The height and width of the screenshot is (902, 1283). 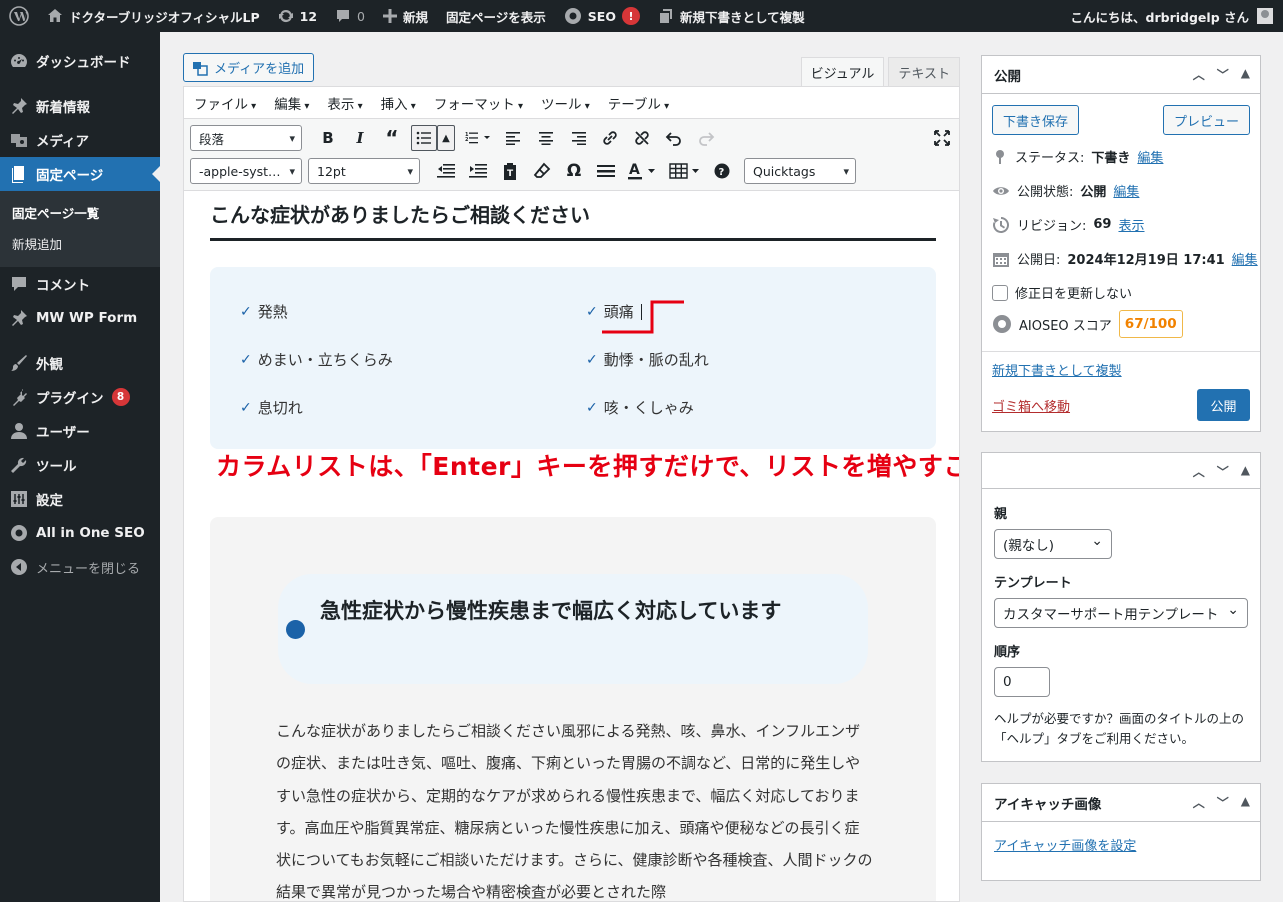 I want to click on menu-aioseo: All in One SEO, so click(x=80, y=533).